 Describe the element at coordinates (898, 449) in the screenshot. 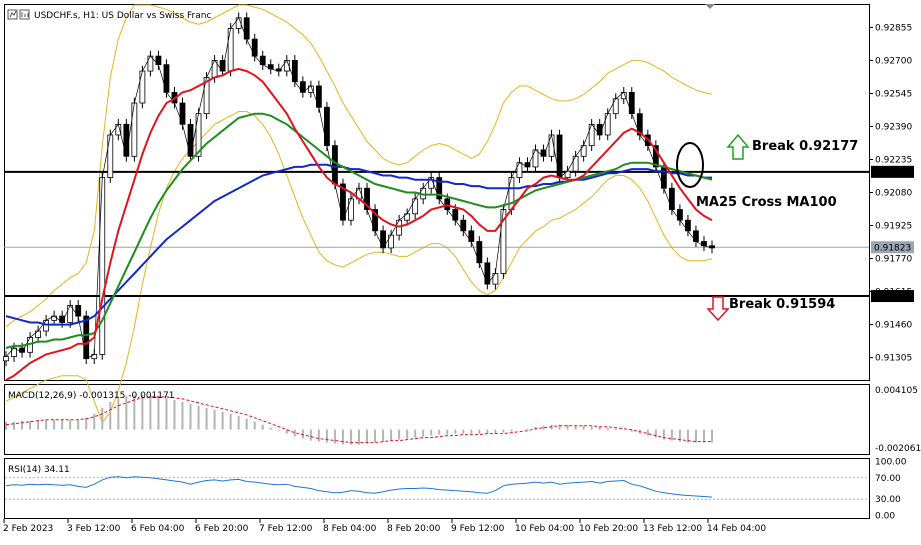

I see `macd-axis-label: -0.002061` at that location.